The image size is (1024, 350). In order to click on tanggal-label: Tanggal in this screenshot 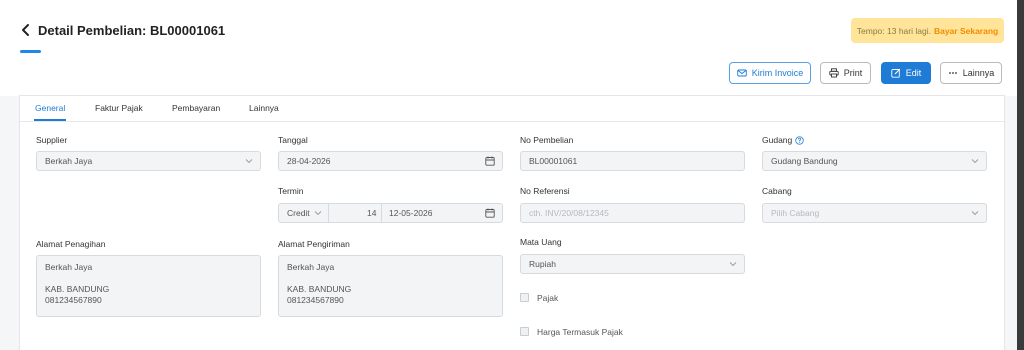, I will do `click(293, 140)`.